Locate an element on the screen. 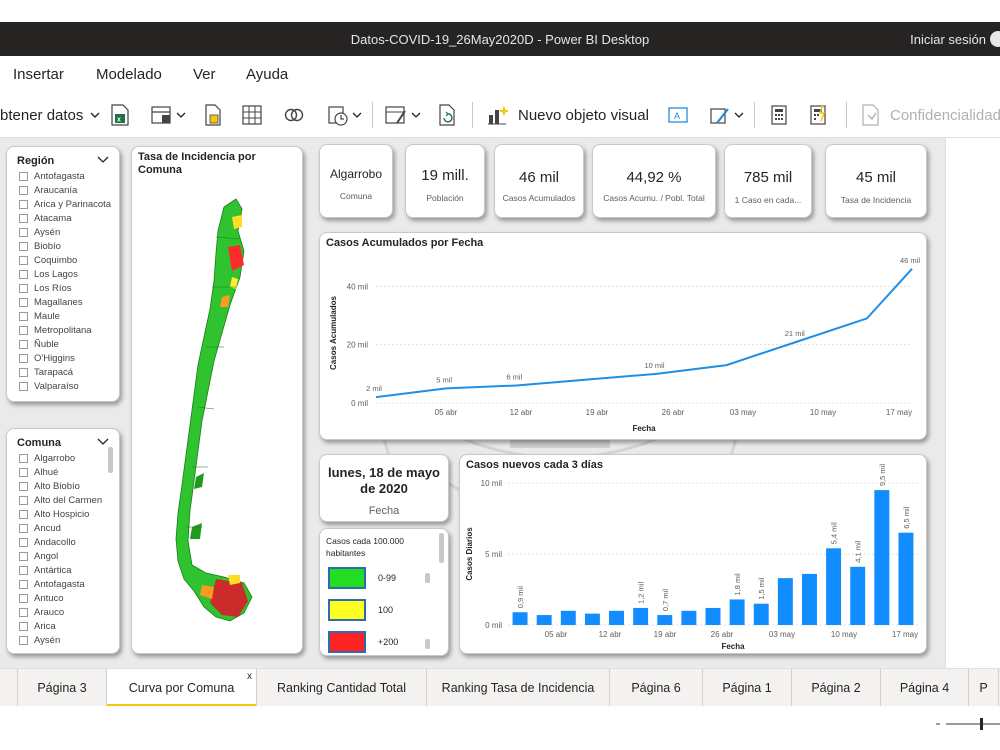 The image size is (1000, 750). page-tab: Página 6 is located at coordinates (656, 688).